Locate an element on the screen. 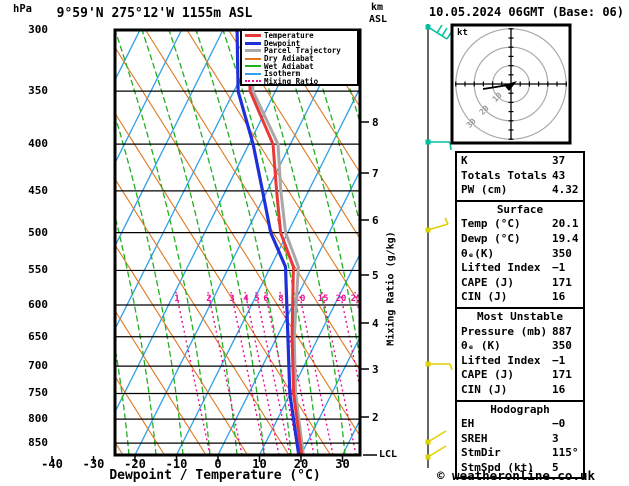 The image size is (629, 486). table-row-value: 115° is located at coordinates (565, 453).